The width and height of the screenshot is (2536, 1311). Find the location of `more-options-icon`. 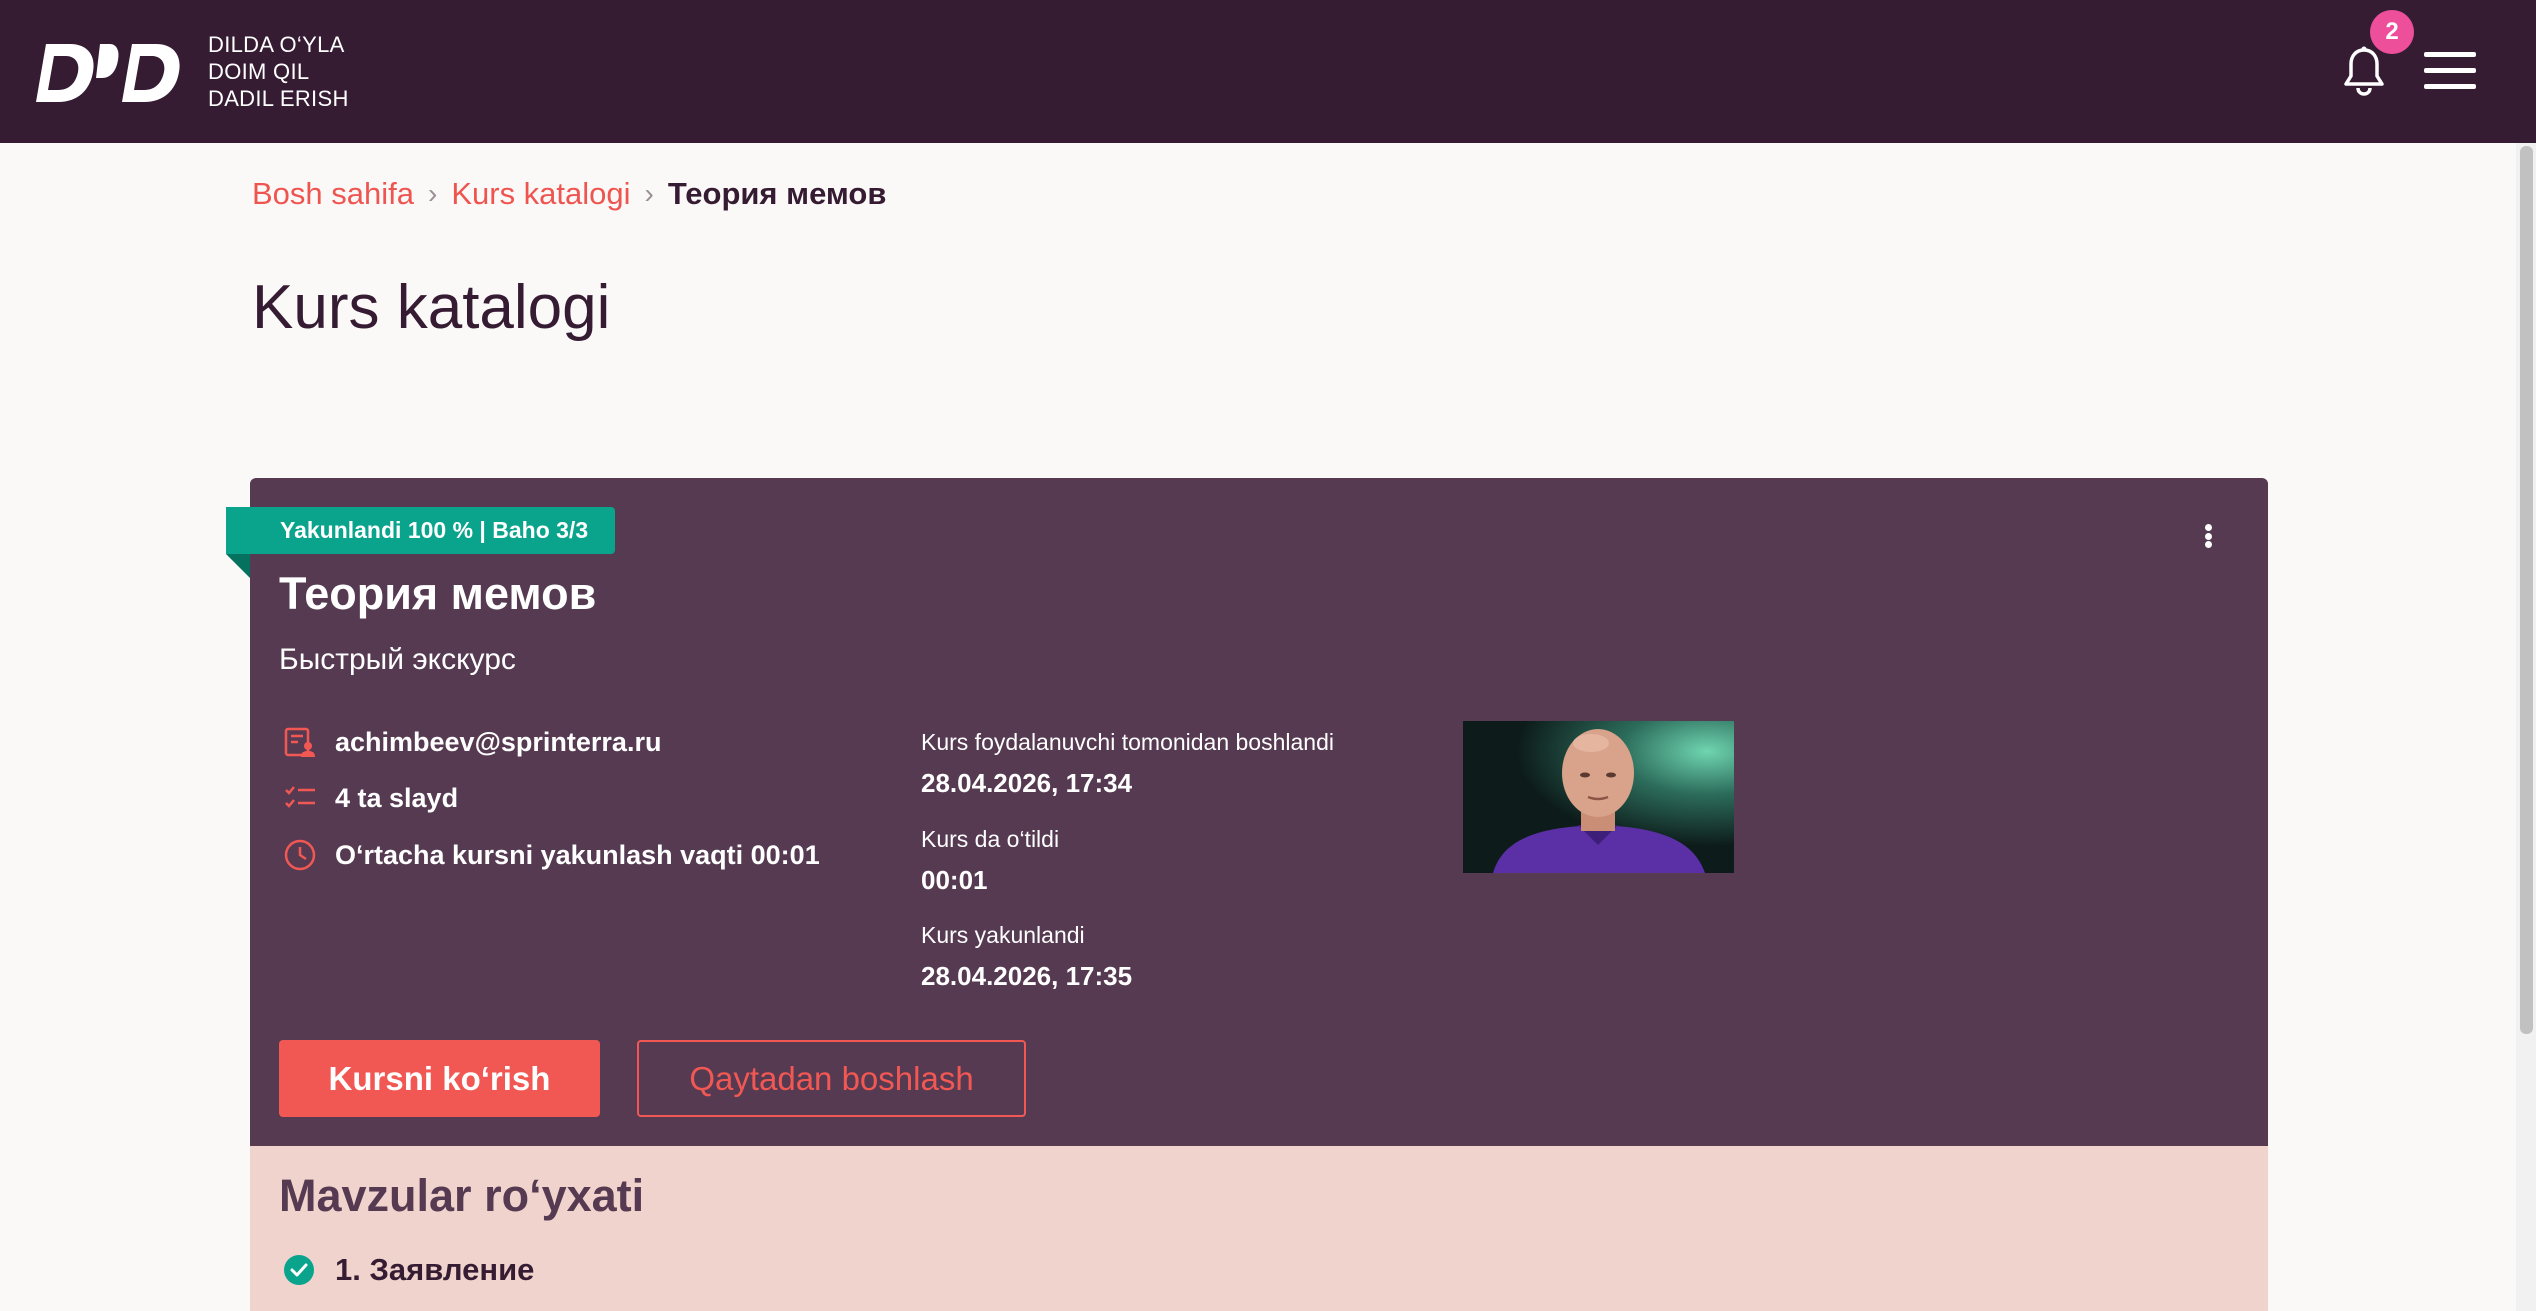

more-options-icon is located at coordinates (2208, 536).